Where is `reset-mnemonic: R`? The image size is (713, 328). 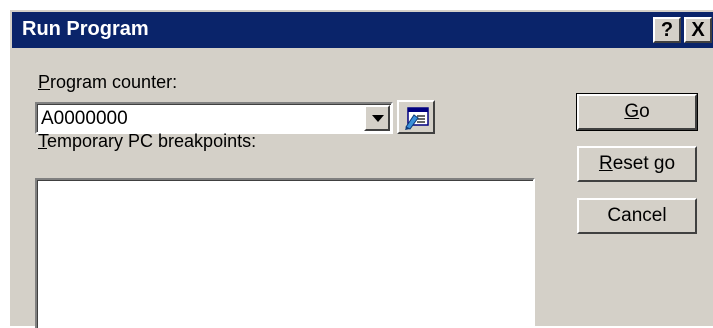
reset-mnemonic: R is located at coordinates (605, 163).